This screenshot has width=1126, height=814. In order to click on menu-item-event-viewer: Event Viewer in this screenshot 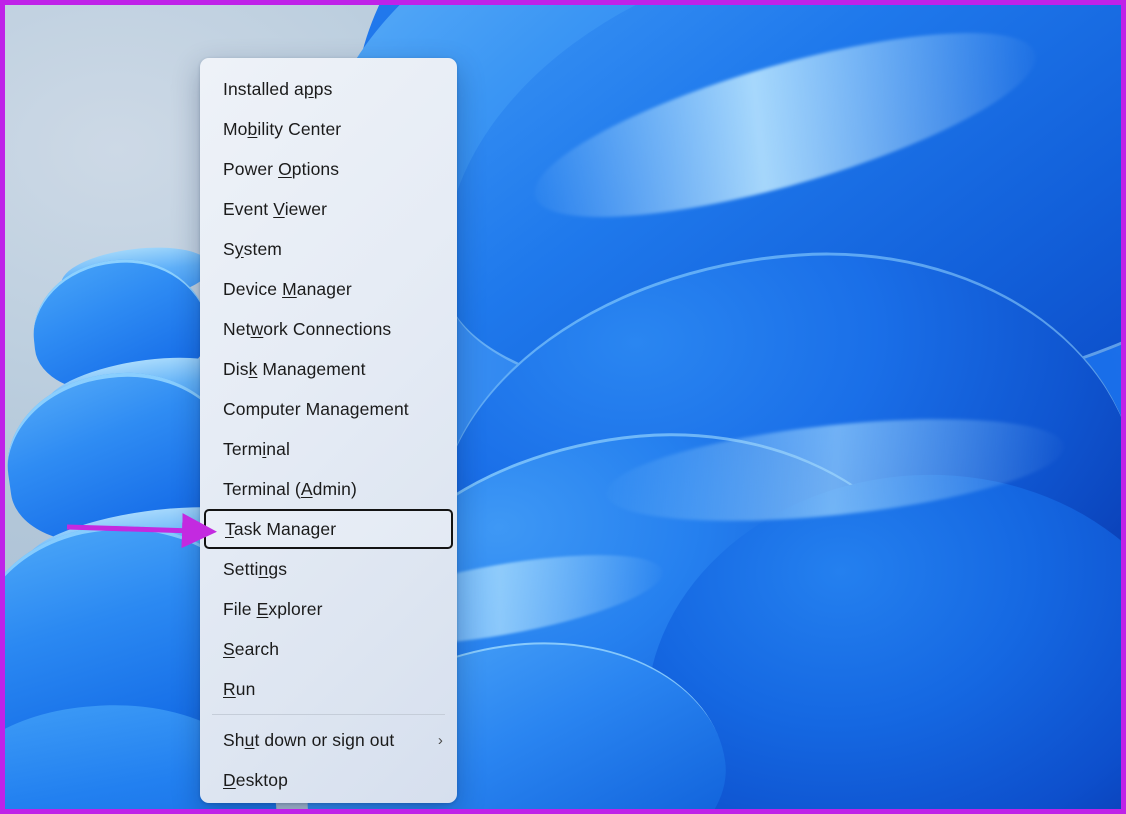, I will do `click(328, 209)`.